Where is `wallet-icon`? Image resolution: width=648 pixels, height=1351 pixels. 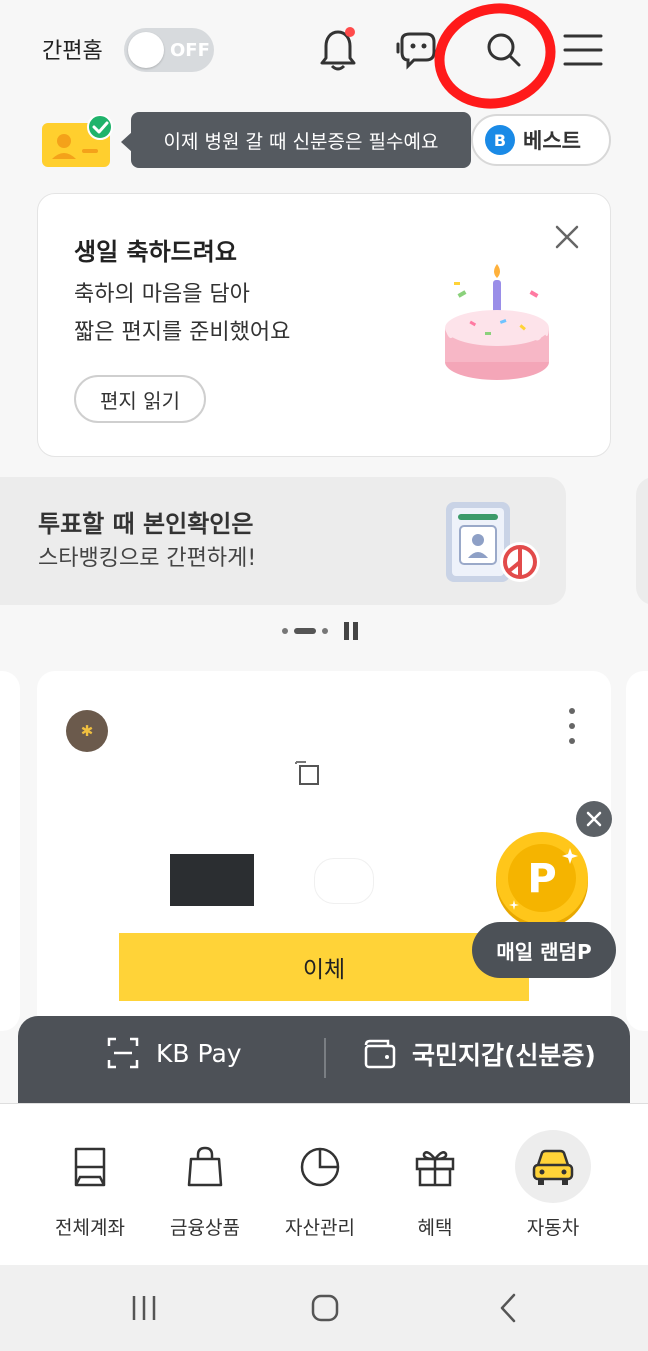 wallet-icon is located at coordinates (380, 1054).